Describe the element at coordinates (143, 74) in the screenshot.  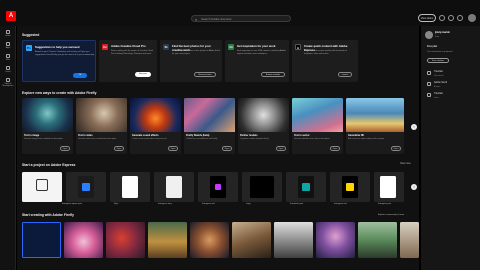
I see `buy-now-button: Buy now` at that location.